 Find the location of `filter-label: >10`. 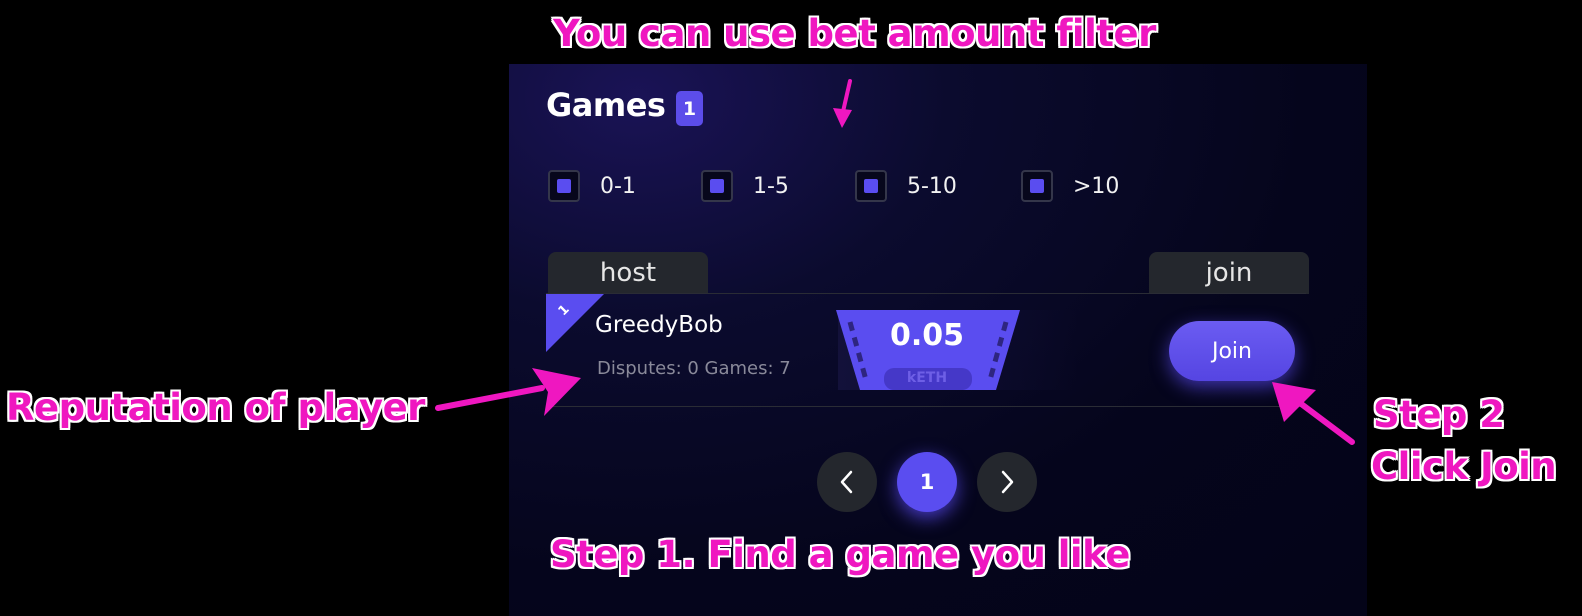

filter-label: >10 is located at coordinates (1096, 186).